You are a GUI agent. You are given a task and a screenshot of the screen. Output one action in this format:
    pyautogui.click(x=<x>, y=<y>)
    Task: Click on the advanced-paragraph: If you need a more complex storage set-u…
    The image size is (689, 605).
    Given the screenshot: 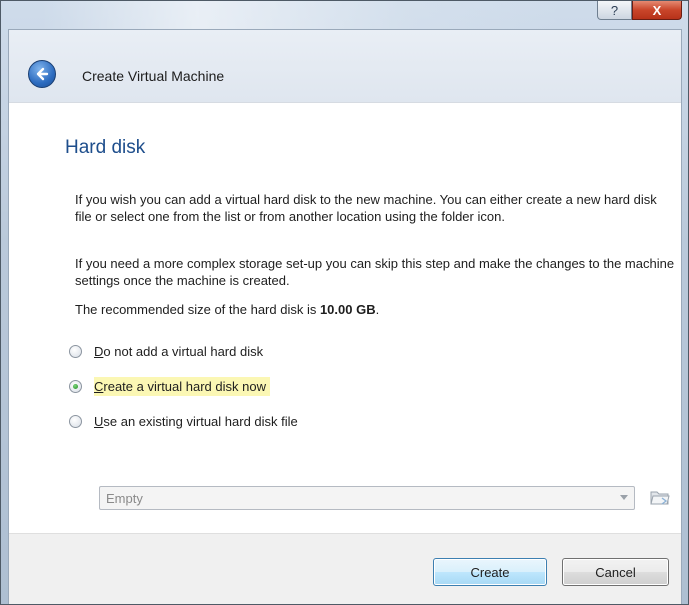 What is the action you would take?
    pyautogui.click(x=375, y=272)
    